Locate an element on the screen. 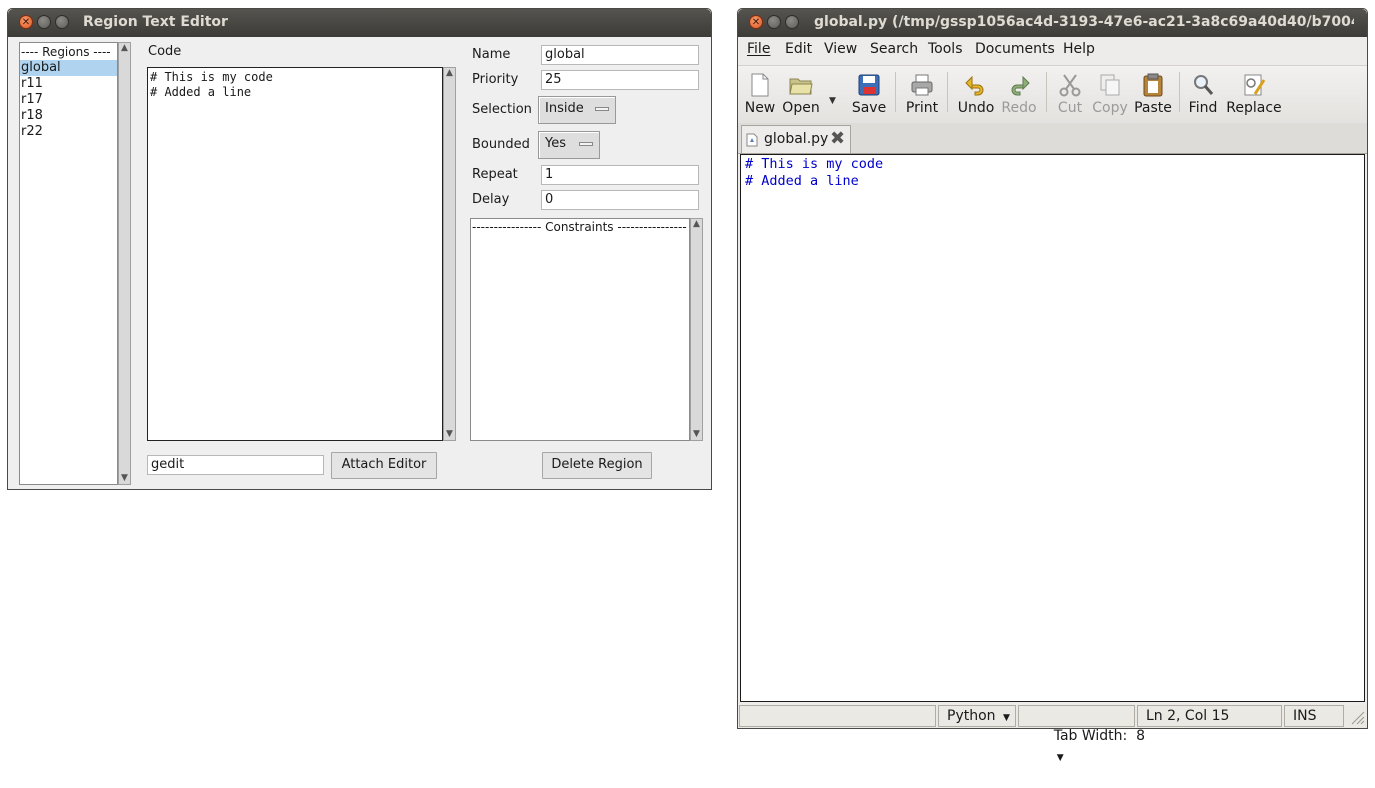 This screenshot has width=1375, height=788. region-list-item: r18 is located at coordinates (68, 116).